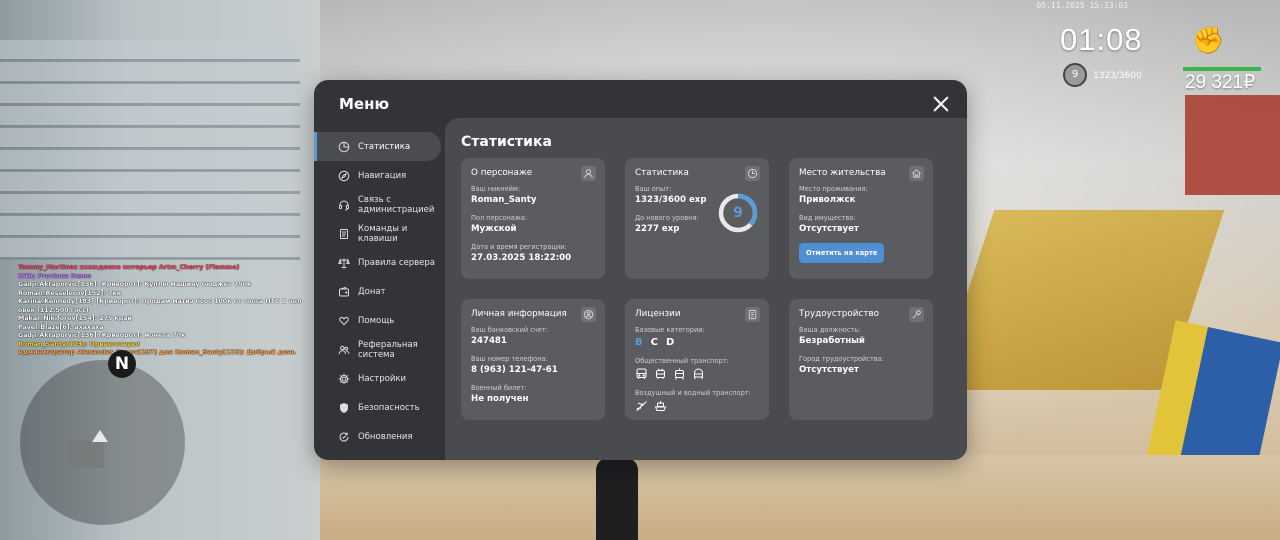 The width and height of the screenshot is (1280, 540). What do you see at coordinates (1232, 145) in the screenshot?
I see `background-red-wall` at bounding box center [1232, 145].